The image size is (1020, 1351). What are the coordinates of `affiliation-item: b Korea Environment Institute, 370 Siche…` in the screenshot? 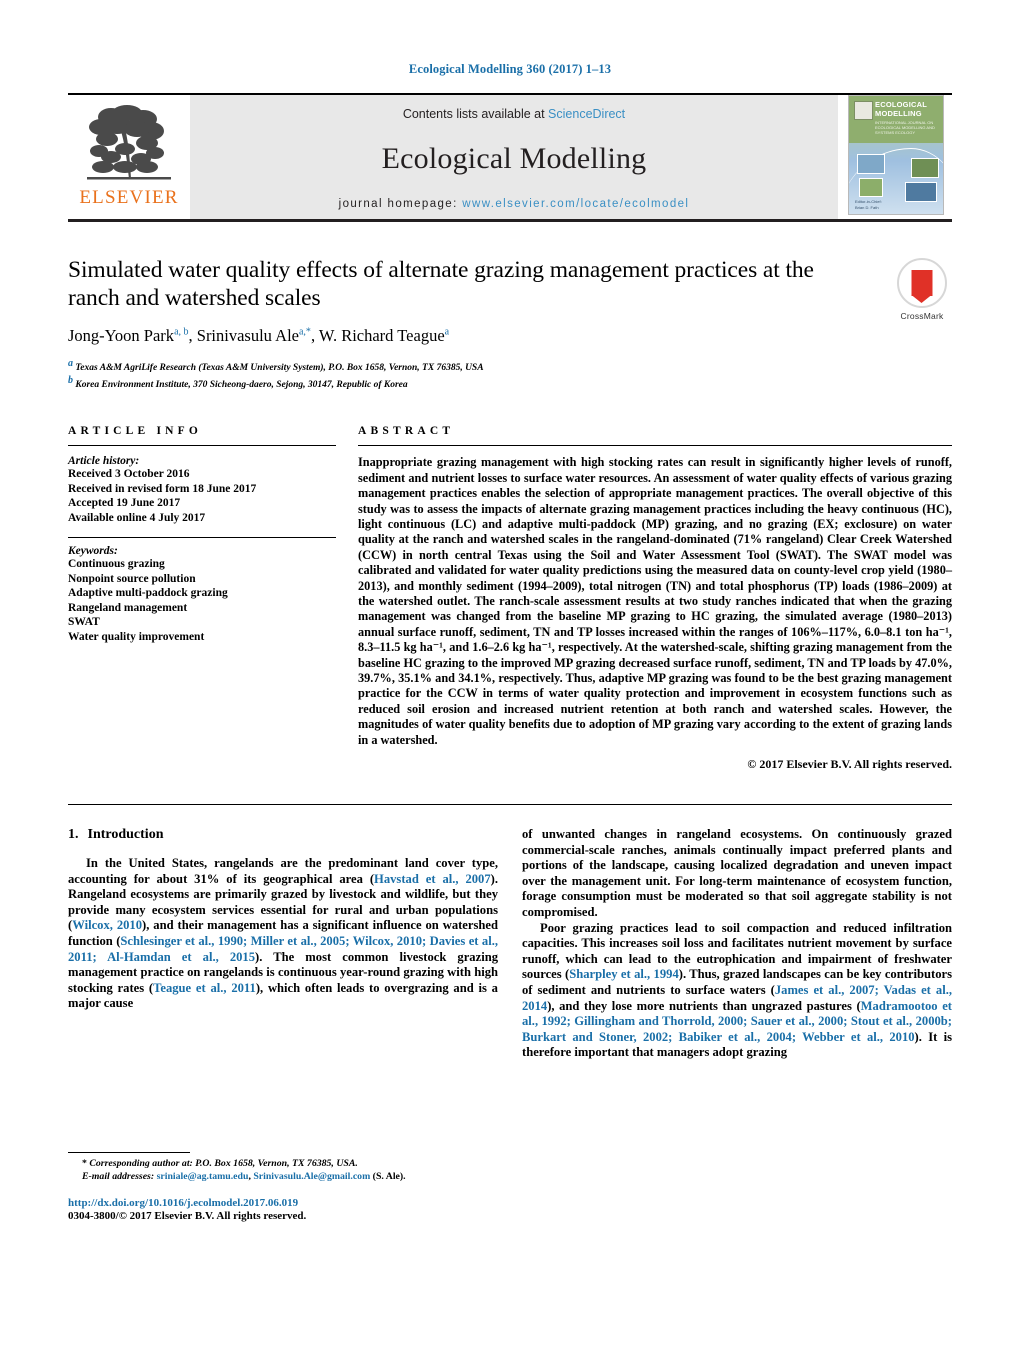 It's located at (455, 383).